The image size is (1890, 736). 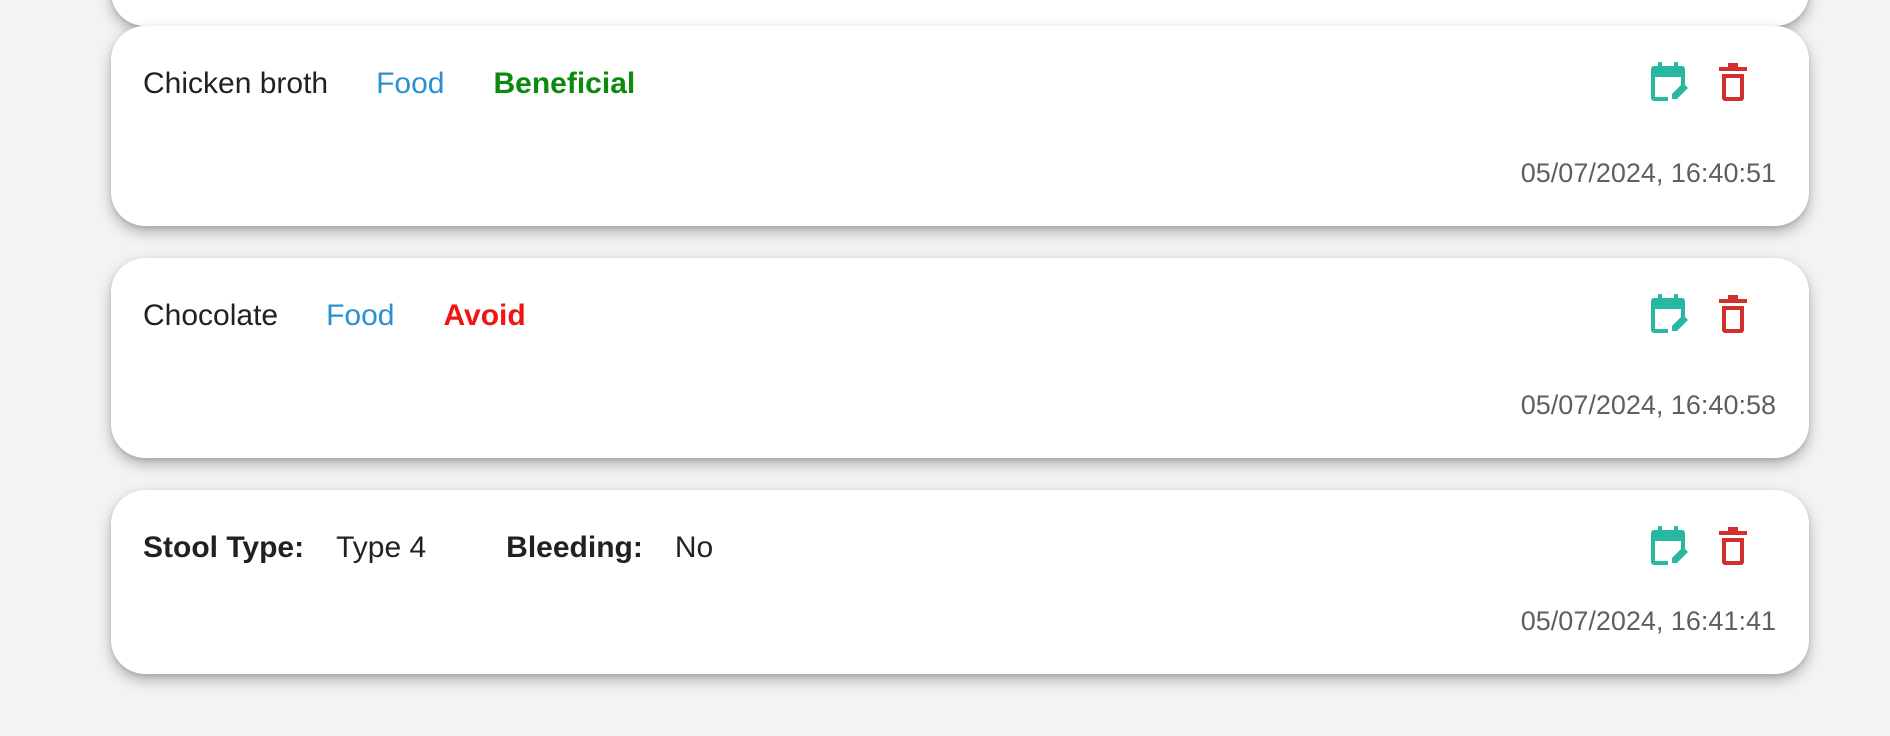 What do you see at coordinates (574, 547) in the screenshot?
I see `bleeding-label: Bleeding:` at bounding box center [574, 547].